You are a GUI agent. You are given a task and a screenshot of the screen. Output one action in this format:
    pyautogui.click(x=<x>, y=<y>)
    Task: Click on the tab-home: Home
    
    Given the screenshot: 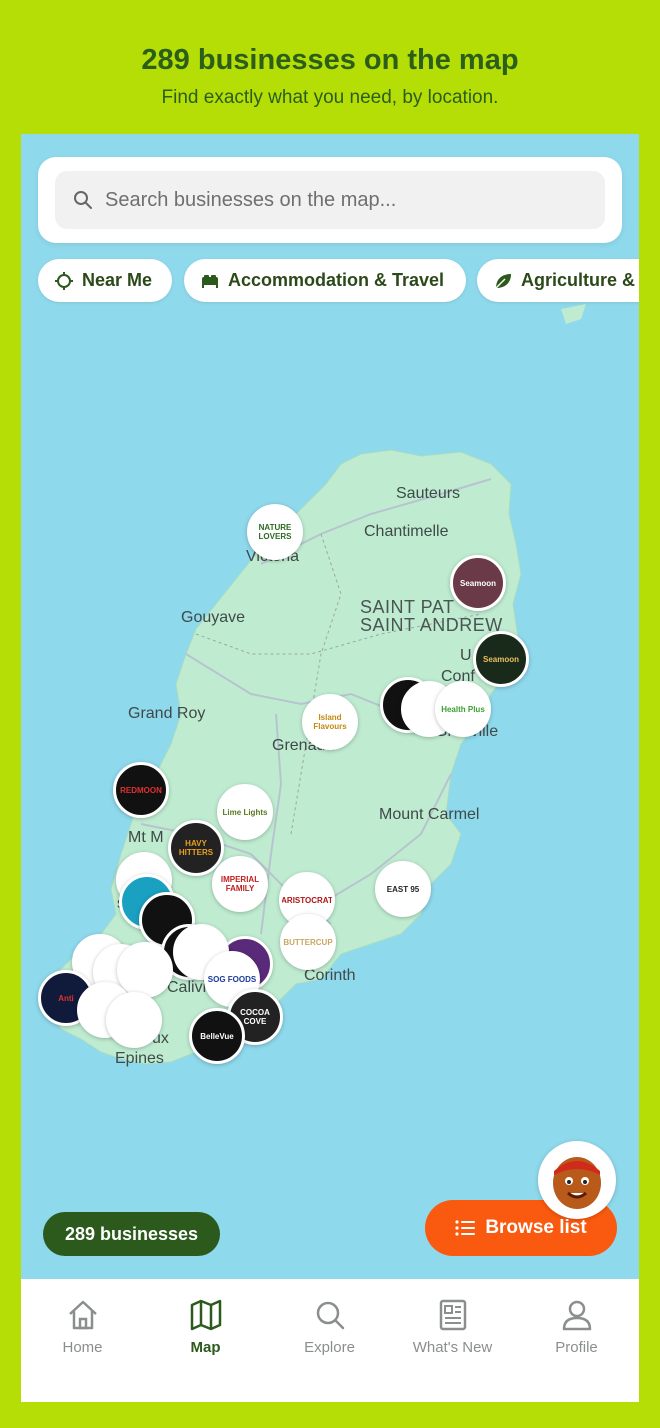 What is the action you would take?
    pyautogui.click(x=82, y=1326)
    